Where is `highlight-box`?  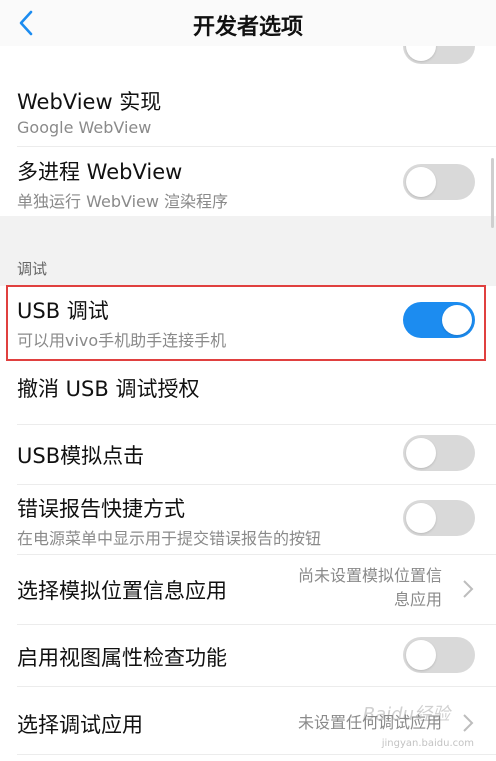
highlight-box is located at coordinates (246, 323).